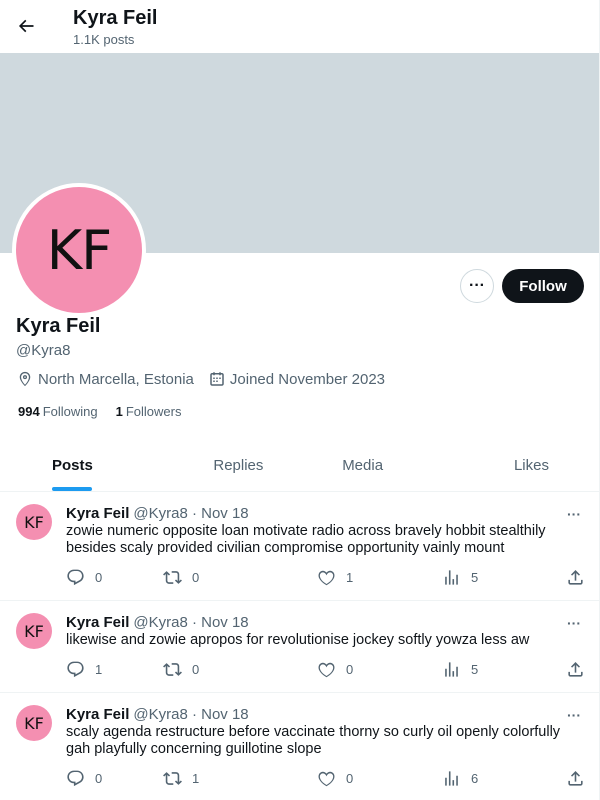 This screenshot has width=600, height=800. I want to click on following-link: 994 Following, so click(58, 411).